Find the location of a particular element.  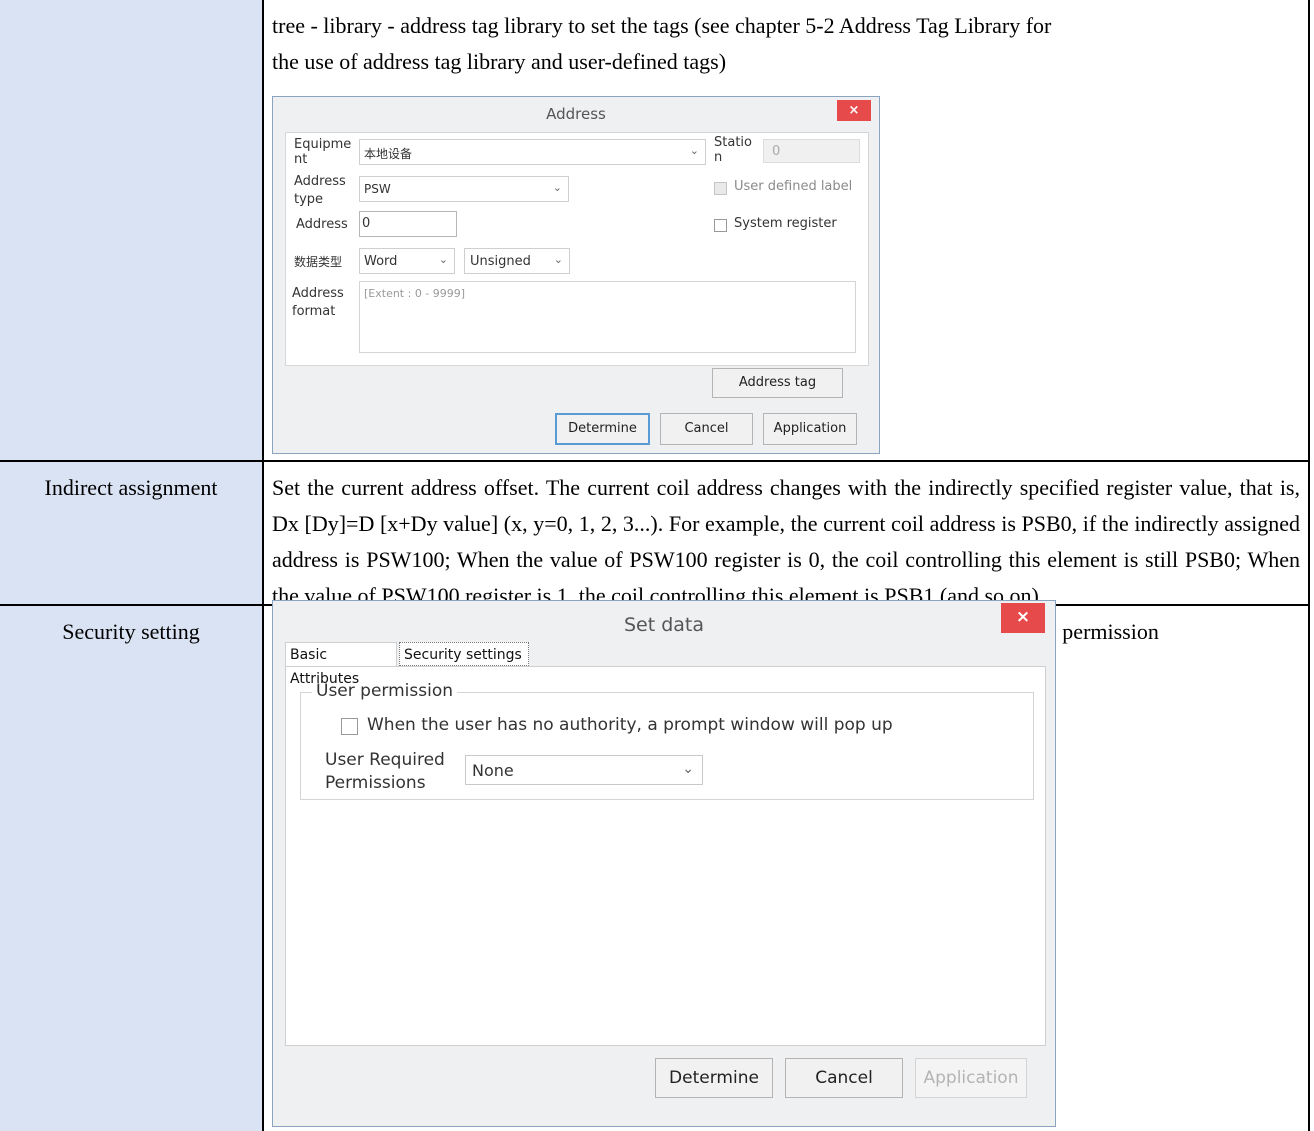

address-format-label: Address format is located at coordinates (318, 302).